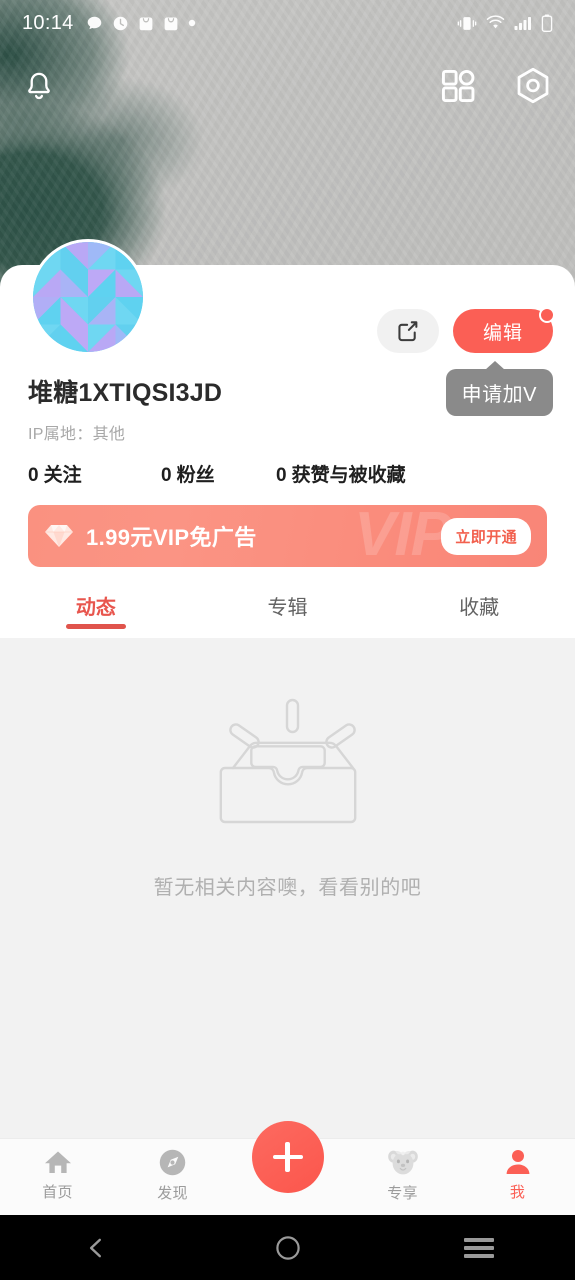 Image resolution: width=575 pixels, height=1280 pixels. What do you see at coordinates (33, 475) in the screenshot?
I see `stat-following-count: 0` at bounding box center [33, 475].